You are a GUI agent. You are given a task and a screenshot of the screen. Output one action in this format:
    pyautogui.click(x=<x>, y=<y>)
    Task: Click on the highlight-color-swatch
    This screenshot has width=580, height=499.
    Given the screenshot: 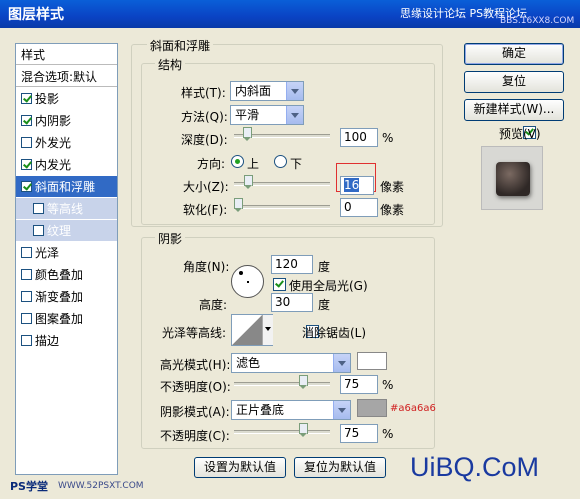 What is the action you would take?
    pyautogui.click(x=372, y=361)
    